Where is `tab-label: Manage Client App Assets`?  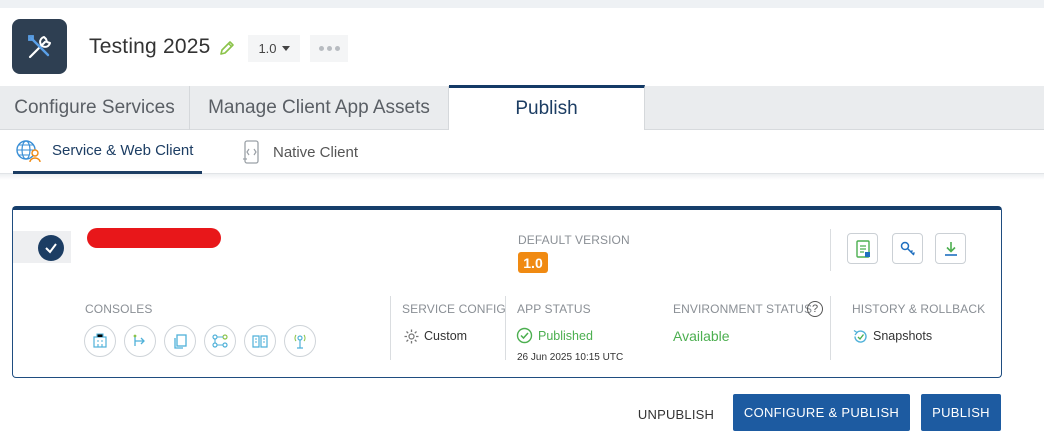
tab-label: Manage Client App Assets is located at coordinates (319, 107).